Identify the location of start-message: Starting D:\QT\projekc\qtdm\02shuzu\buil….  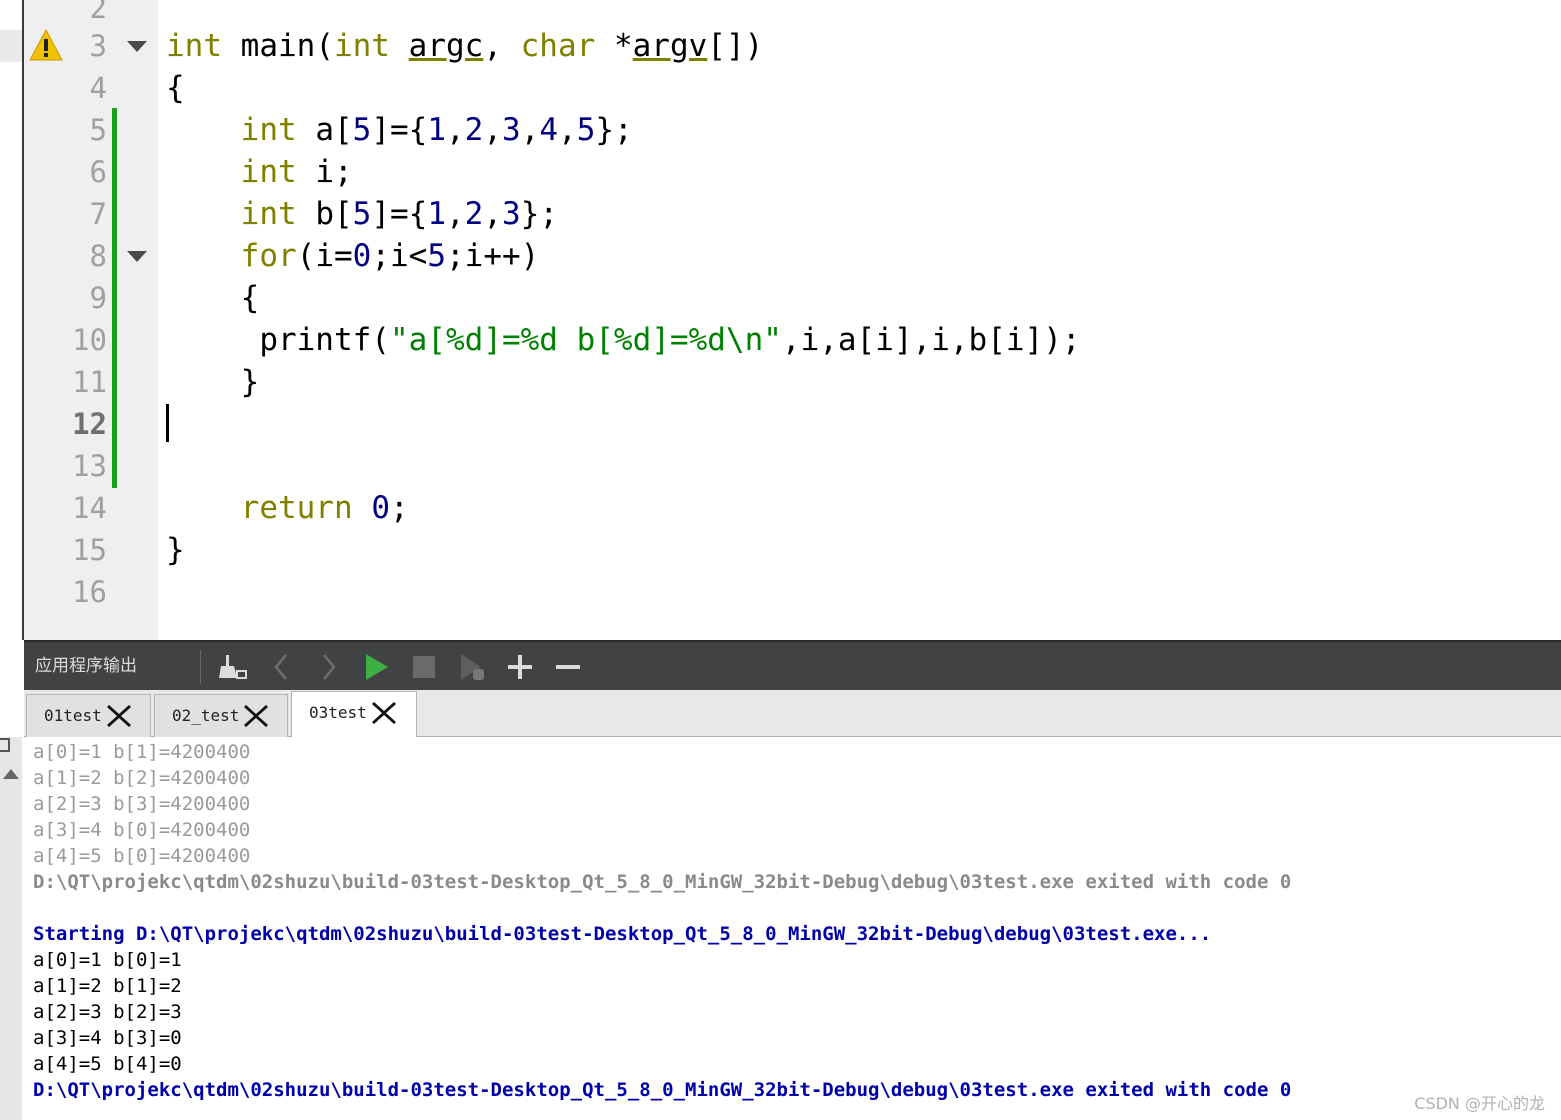
(622, 934).